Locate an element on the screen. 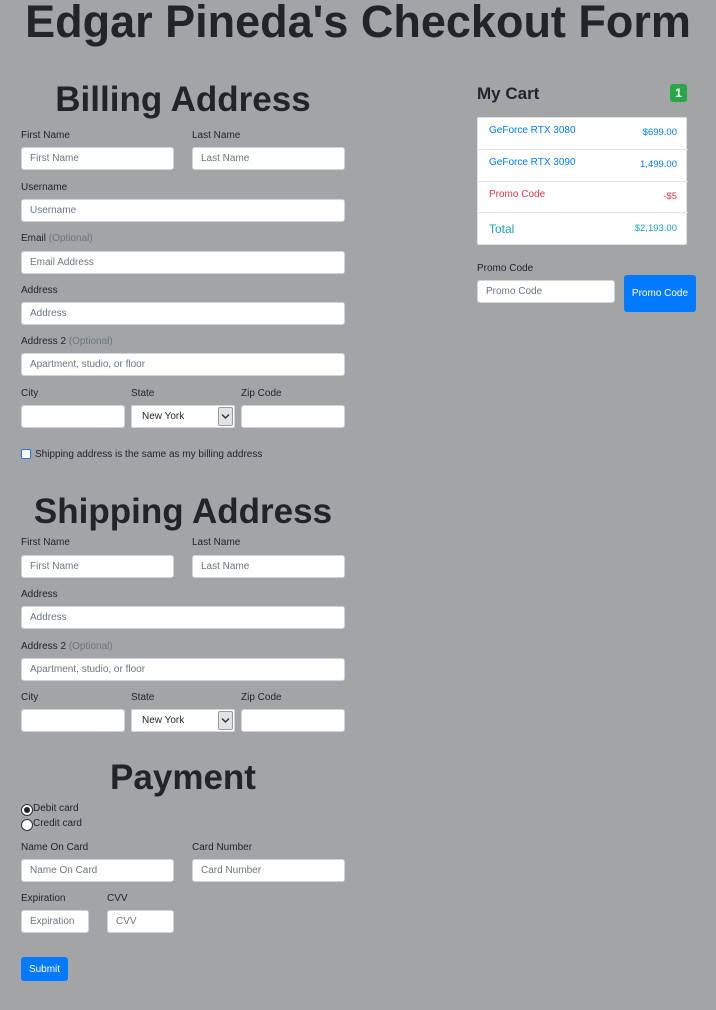  cart-promo-row: Promo Code -$5 is located at coordinates (583, 197).